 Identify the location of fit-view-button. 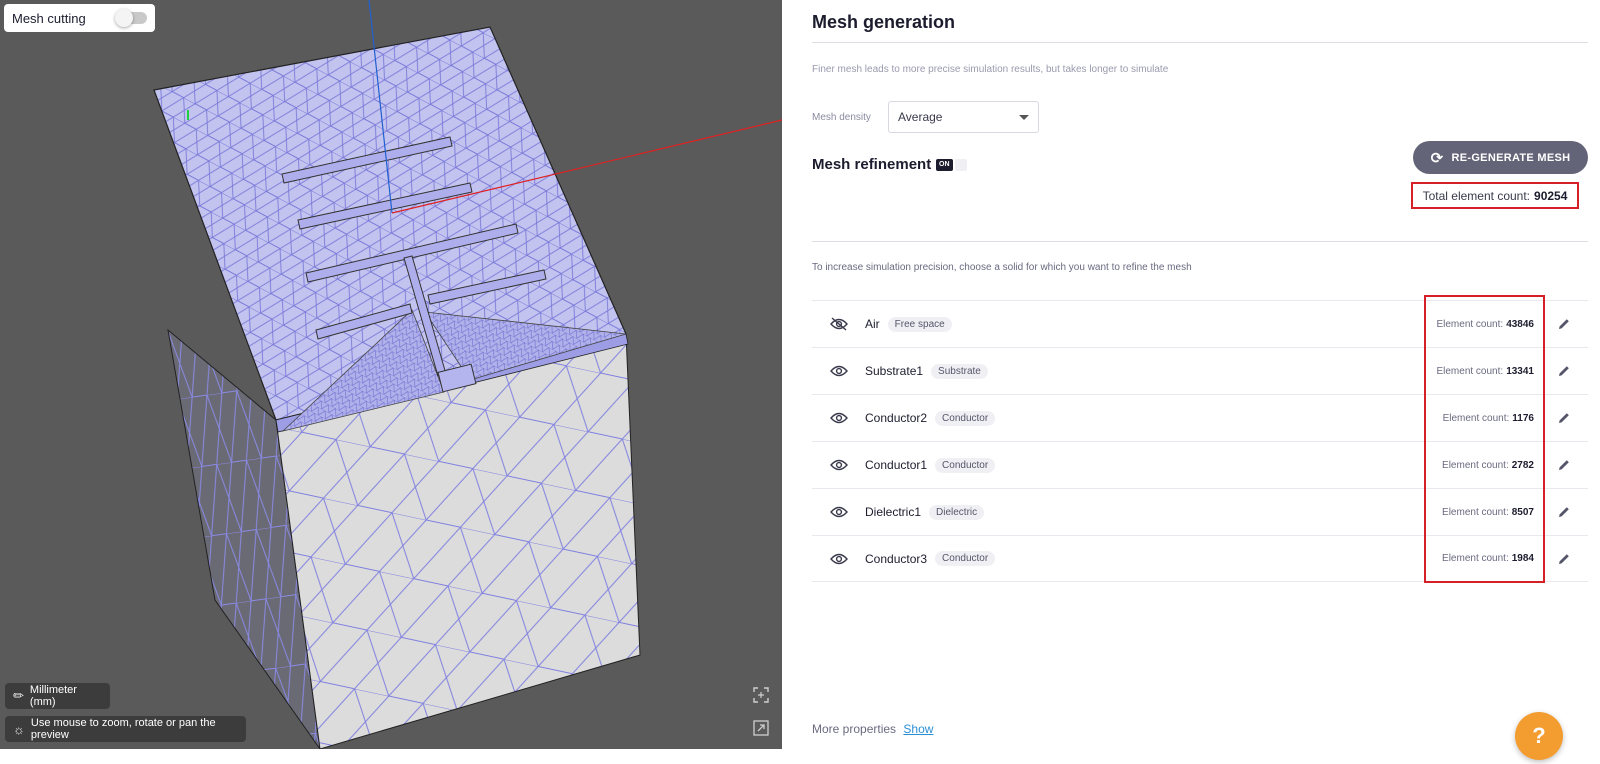
(761, 695).